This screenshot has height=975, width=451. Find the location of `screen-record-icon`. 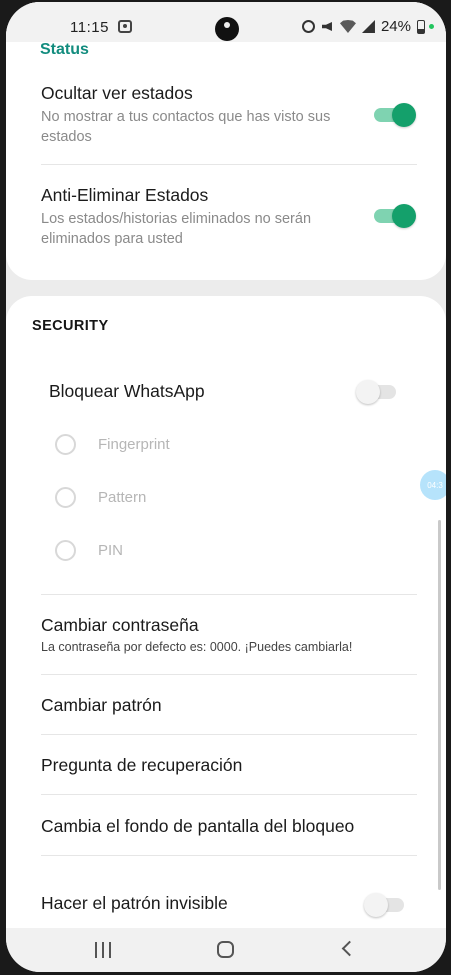

screen-record-icon is located at coordinates (125, 26).